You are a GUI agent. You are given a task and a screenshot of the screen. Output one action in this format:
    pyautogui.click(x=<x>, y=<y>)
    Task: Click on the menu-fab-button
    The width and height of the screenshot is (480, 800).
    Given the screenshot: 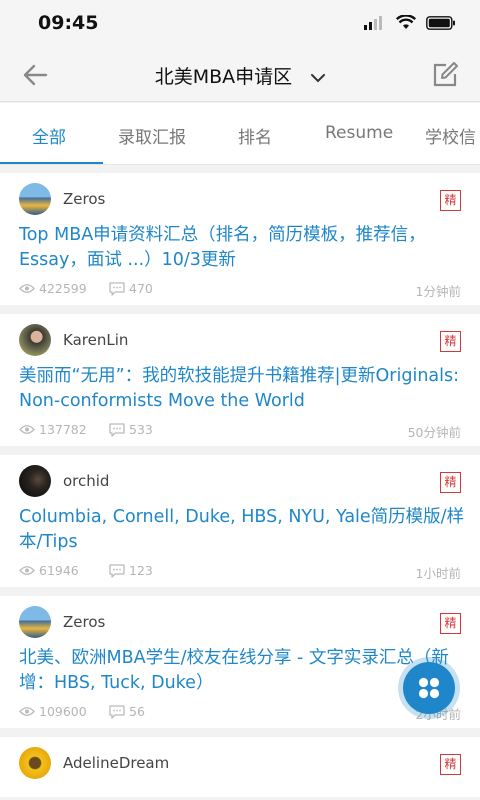 What is the action you would take?
    pyautogui.click(x=429, y=688)
    